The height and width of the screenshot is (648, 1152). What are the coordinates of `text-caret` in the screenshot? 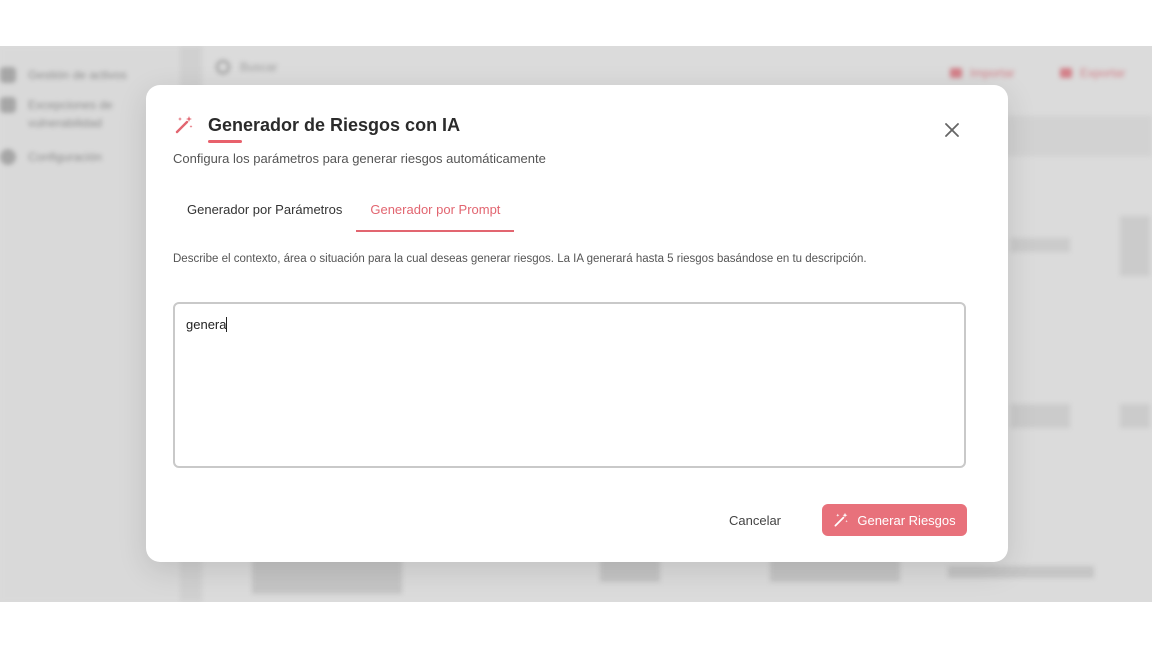 It's located at (227, 324).